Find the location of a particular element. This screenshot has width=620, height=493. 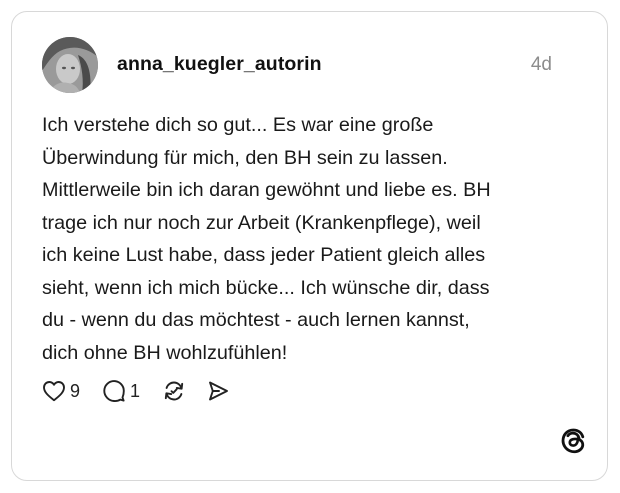

post-time: 4d is located at coordinates (541, 64).